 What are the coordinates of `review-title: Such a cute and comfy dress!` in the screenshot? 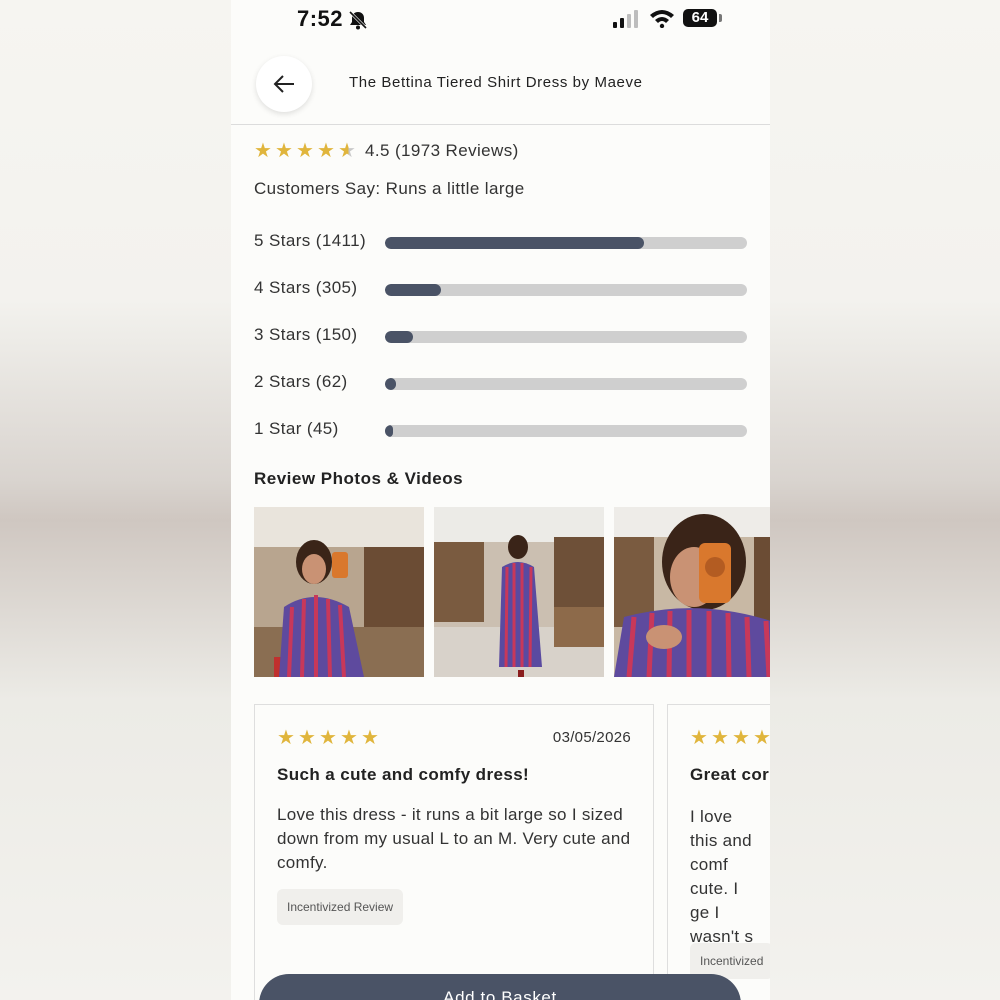 It's located at (403, 774).